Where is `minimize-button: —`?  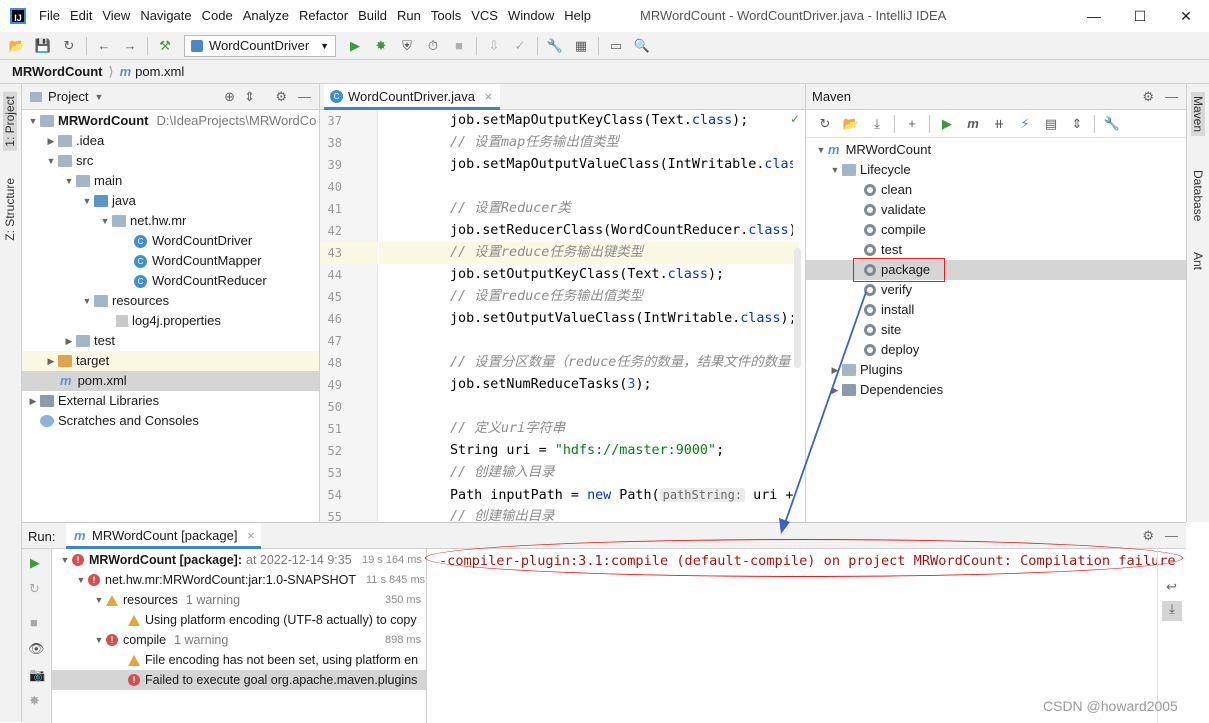 minimize-button: — is located at coordinates (1094, 16).